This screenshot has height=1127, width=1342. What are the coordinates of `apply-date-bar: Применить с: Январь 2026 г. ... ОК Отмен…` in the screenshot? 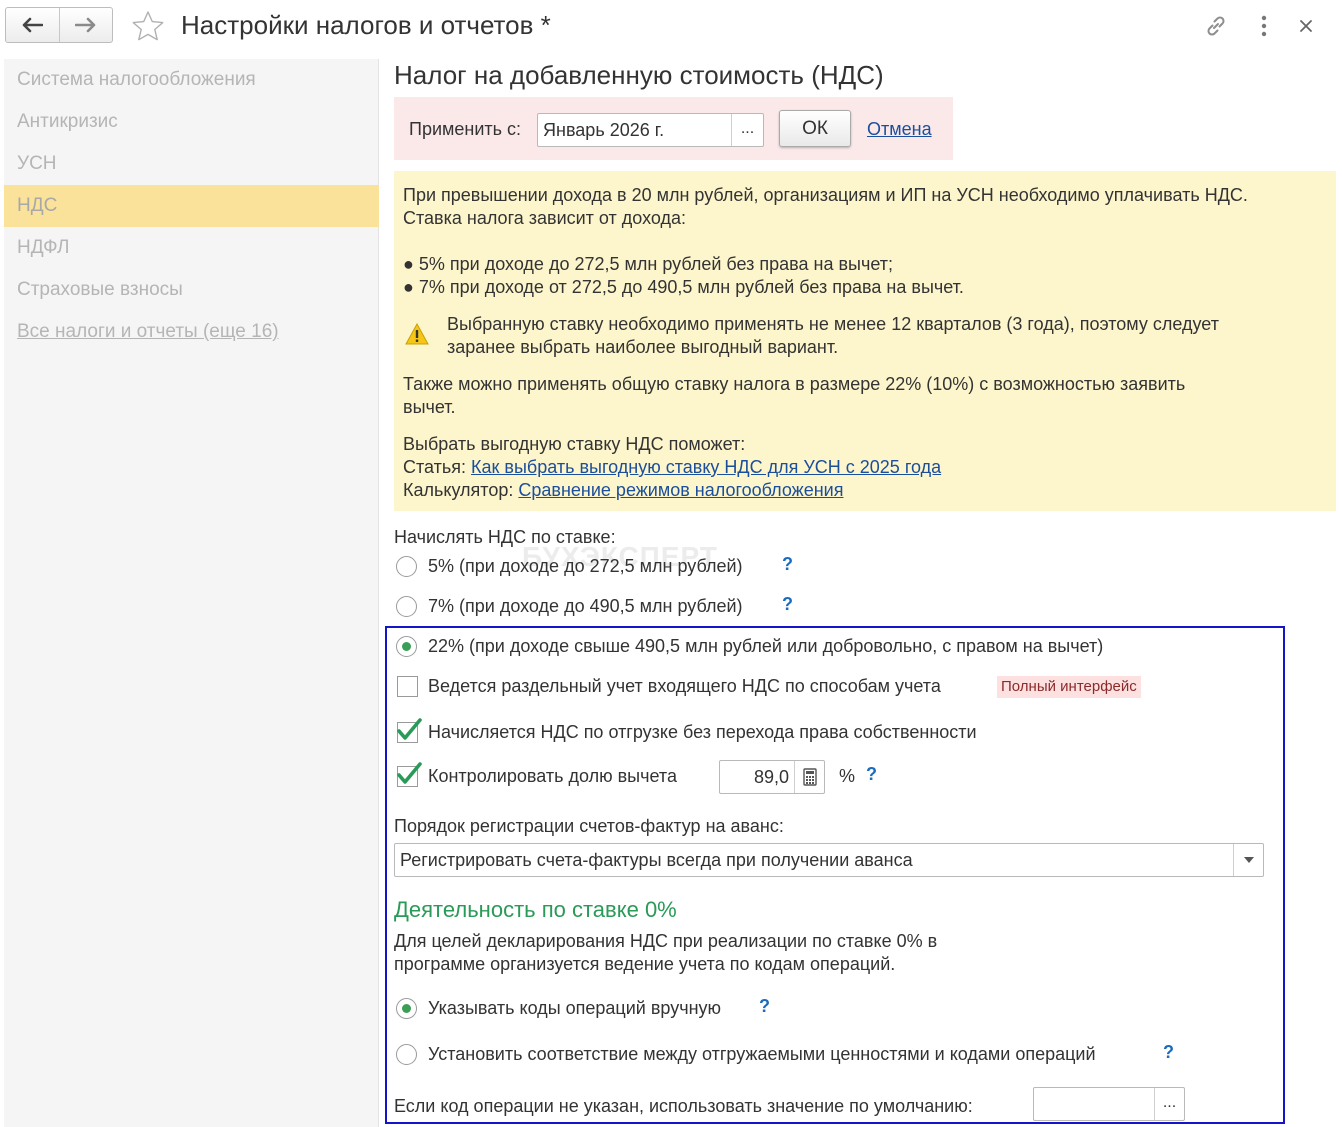 It's located at (673, 128).